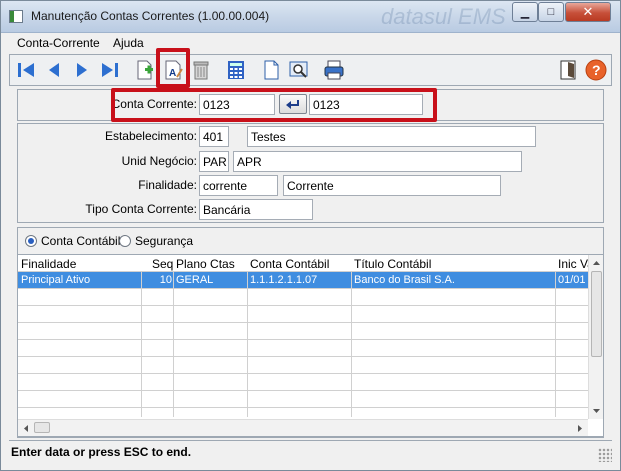 The image size is (621, 471). I want to click on unid-negocio-code-field: PAR, so click(214, 161).